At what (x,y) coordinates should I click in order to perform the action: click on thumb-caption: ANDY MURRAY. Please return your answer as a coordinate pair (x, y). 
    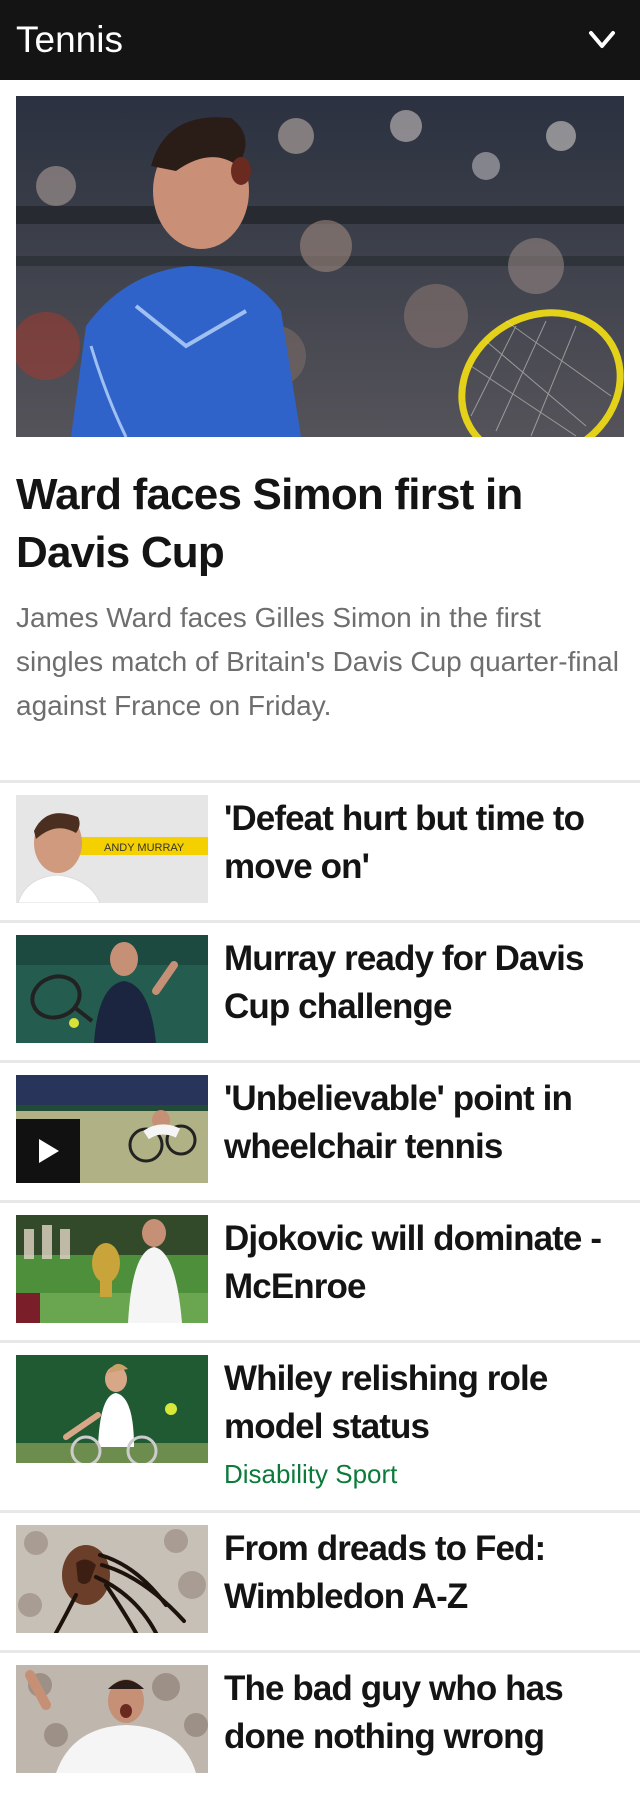
    Looking at the image, I should click on (144, 848).